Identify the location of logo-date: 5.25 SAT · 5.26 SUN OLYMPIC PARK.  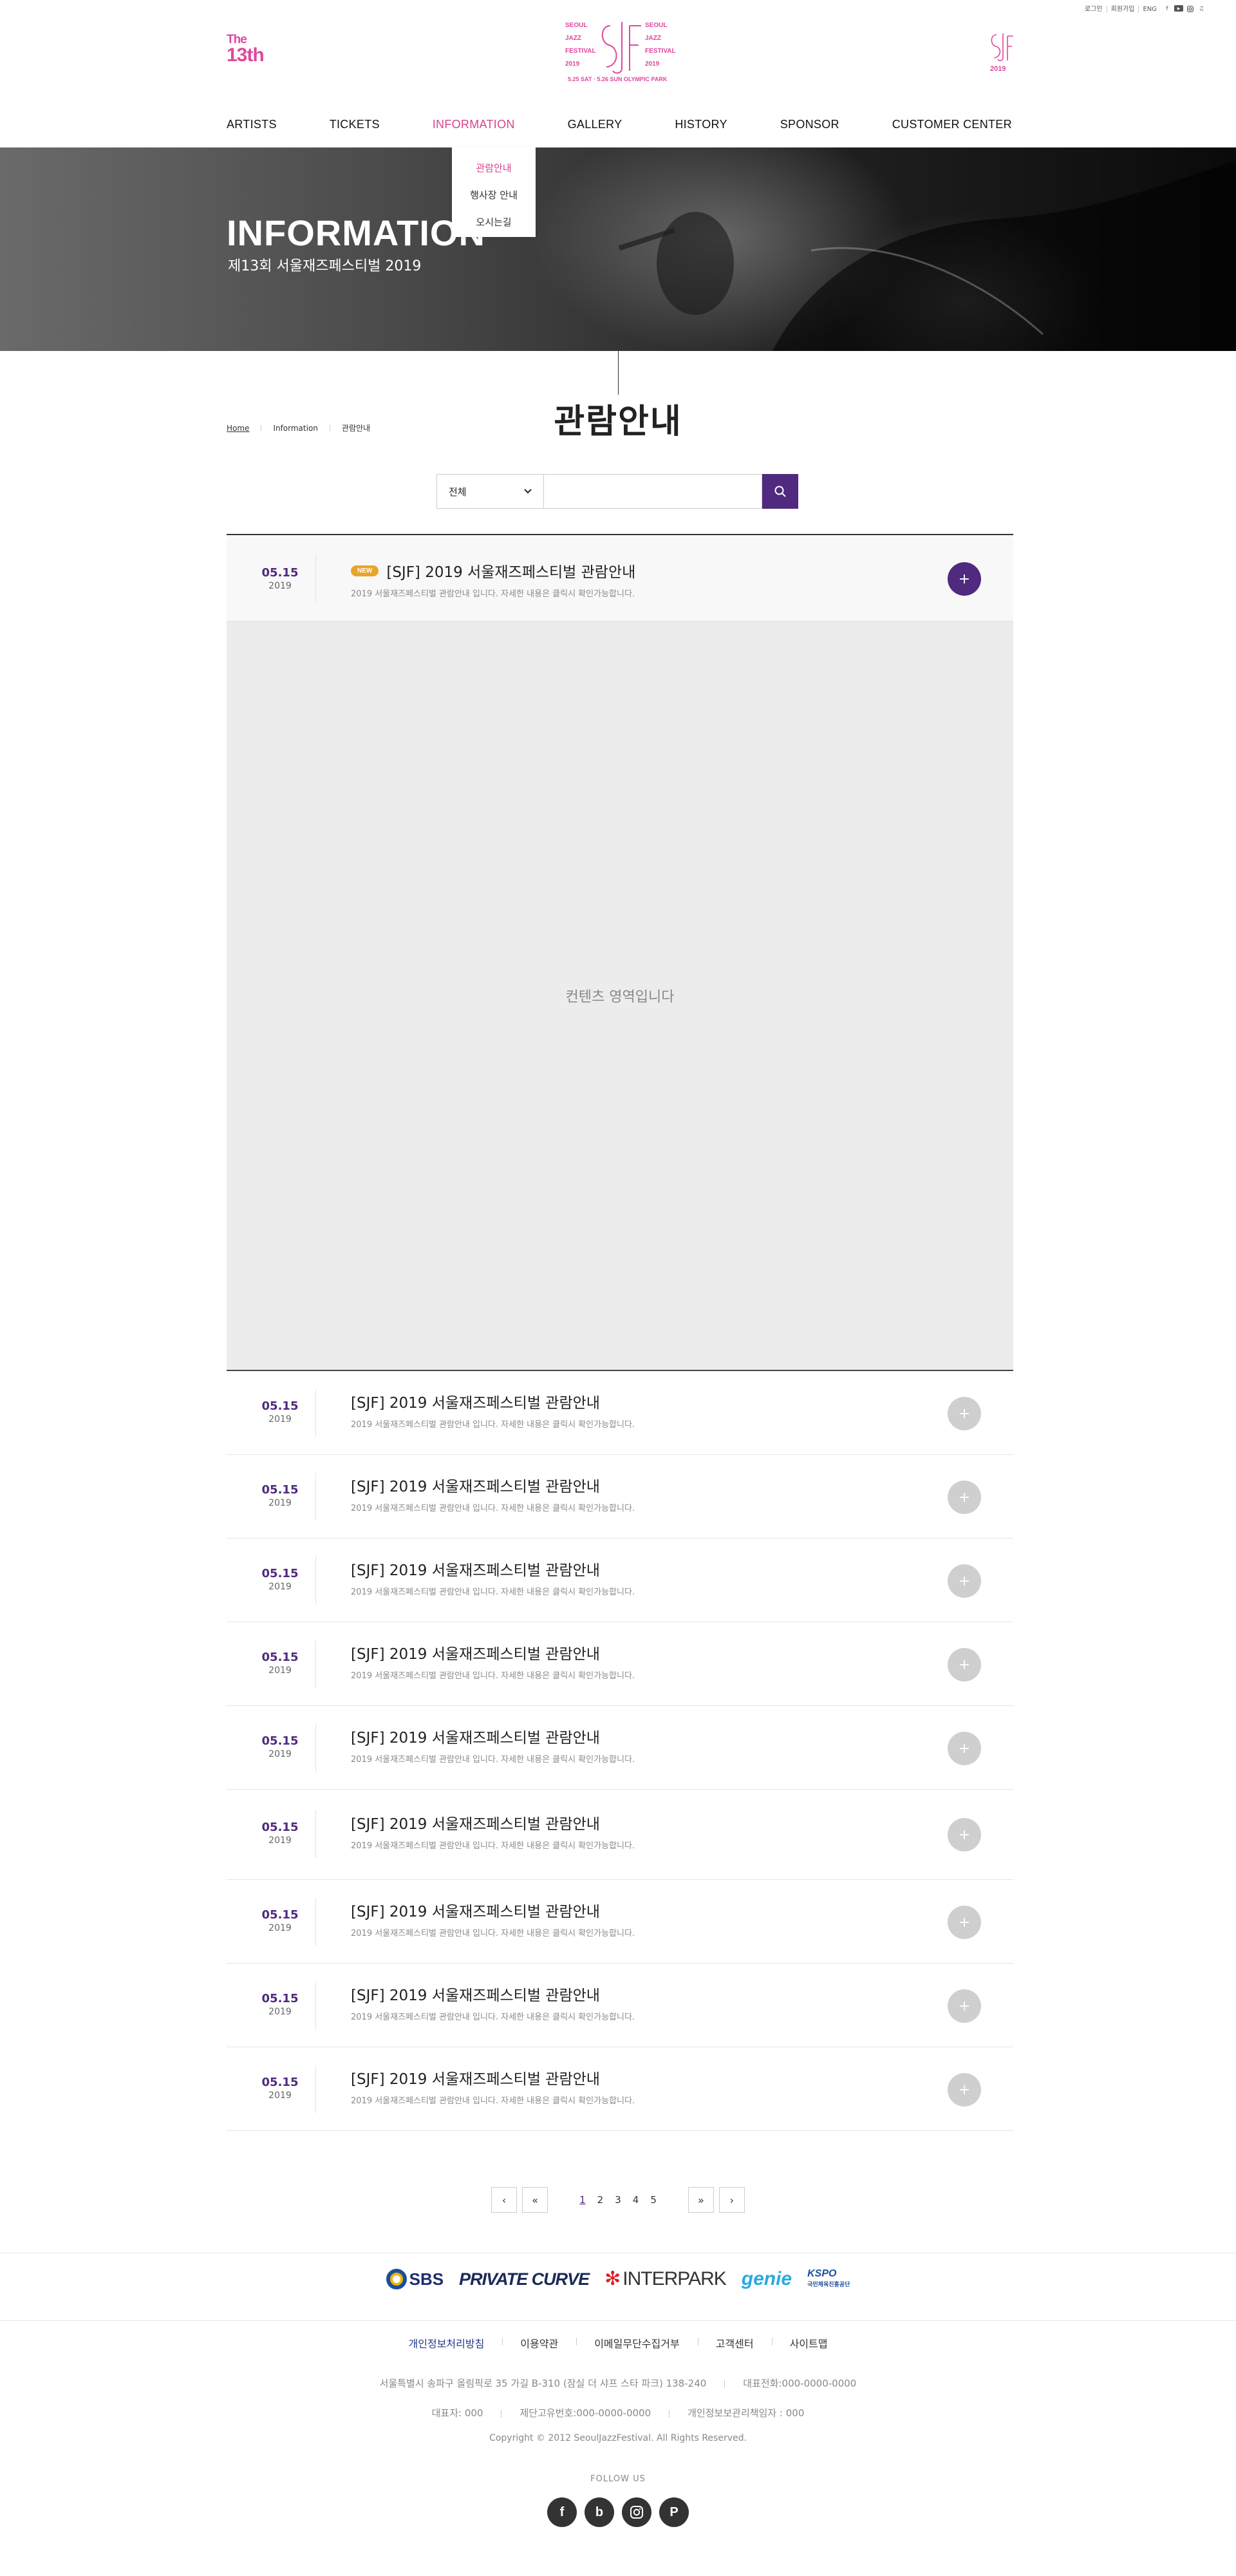
(618, 79).